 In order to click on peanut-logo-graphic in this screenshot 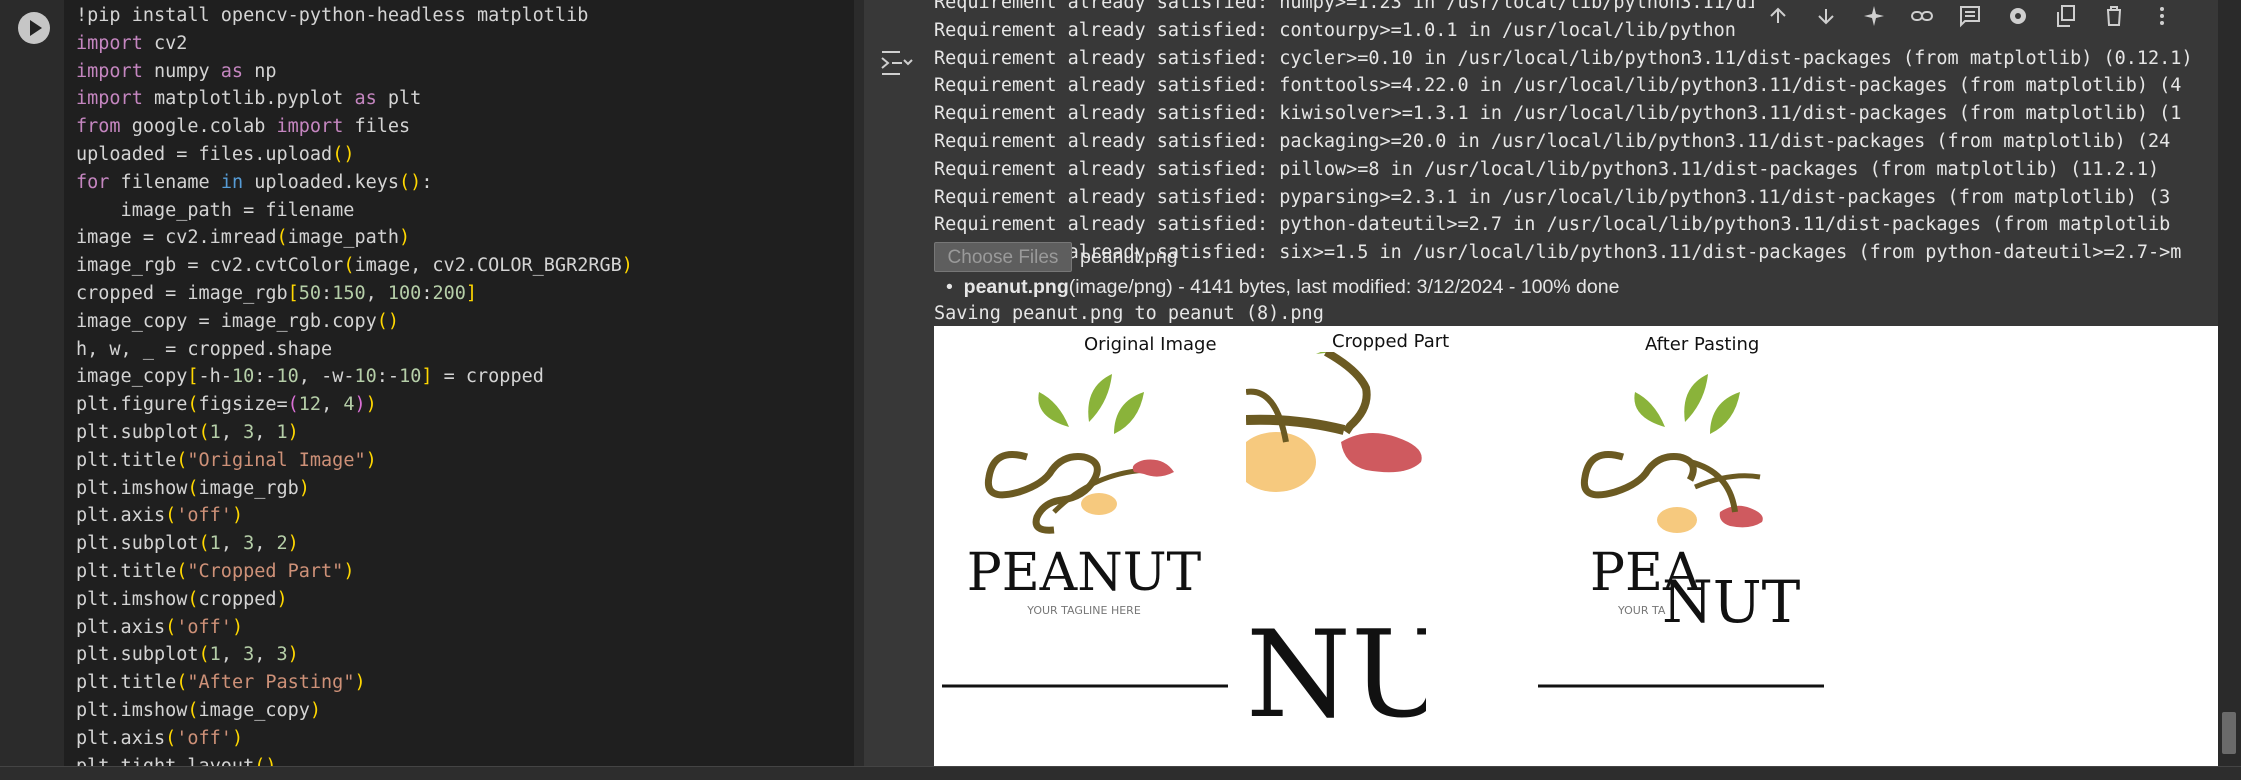, I will do `click(1079, 454)`.